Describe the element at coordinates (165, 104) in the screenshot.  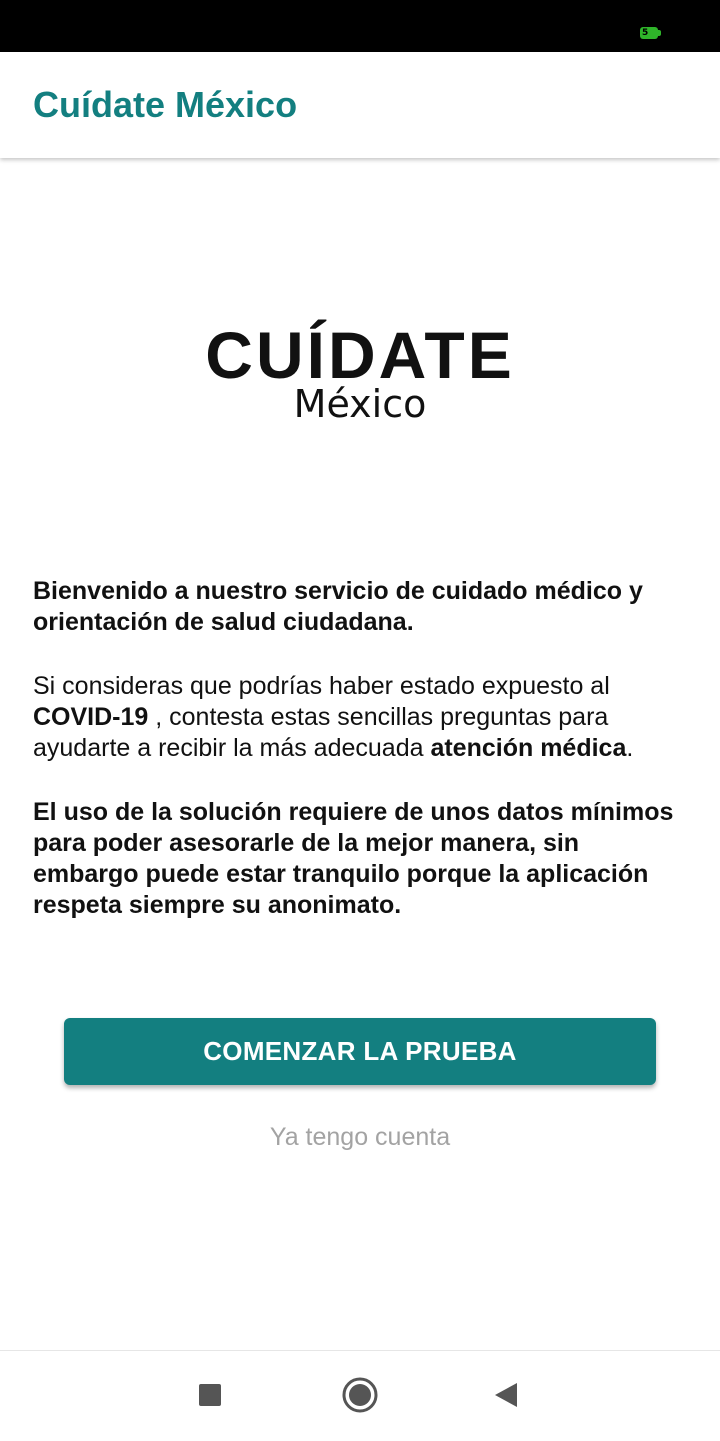
I see `app-title: Cuídate México` at that location.